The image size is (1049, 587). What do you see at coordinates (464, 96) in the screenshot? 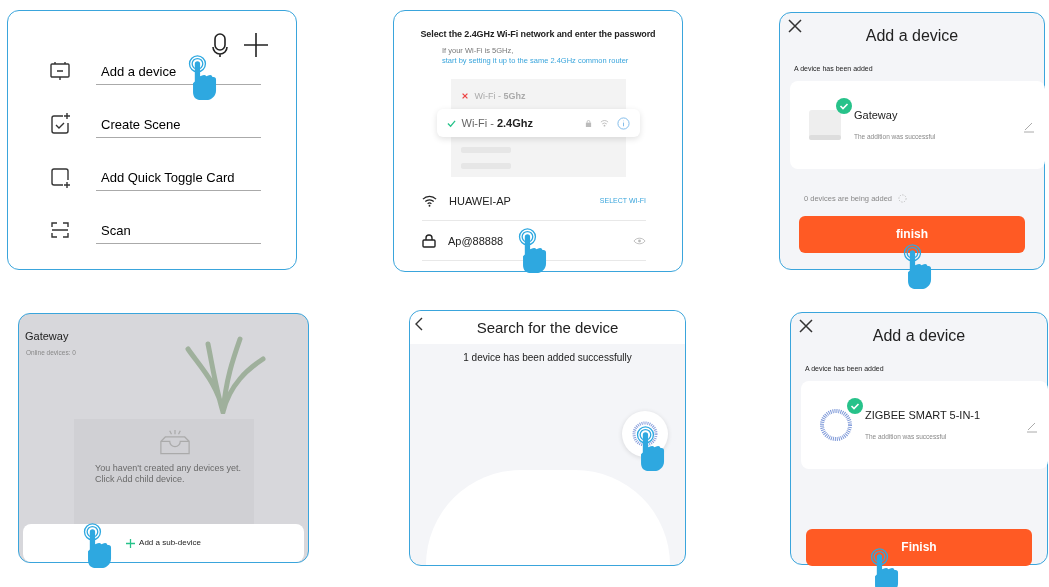
I see `cross-icon` at bounding box center [464, 96].